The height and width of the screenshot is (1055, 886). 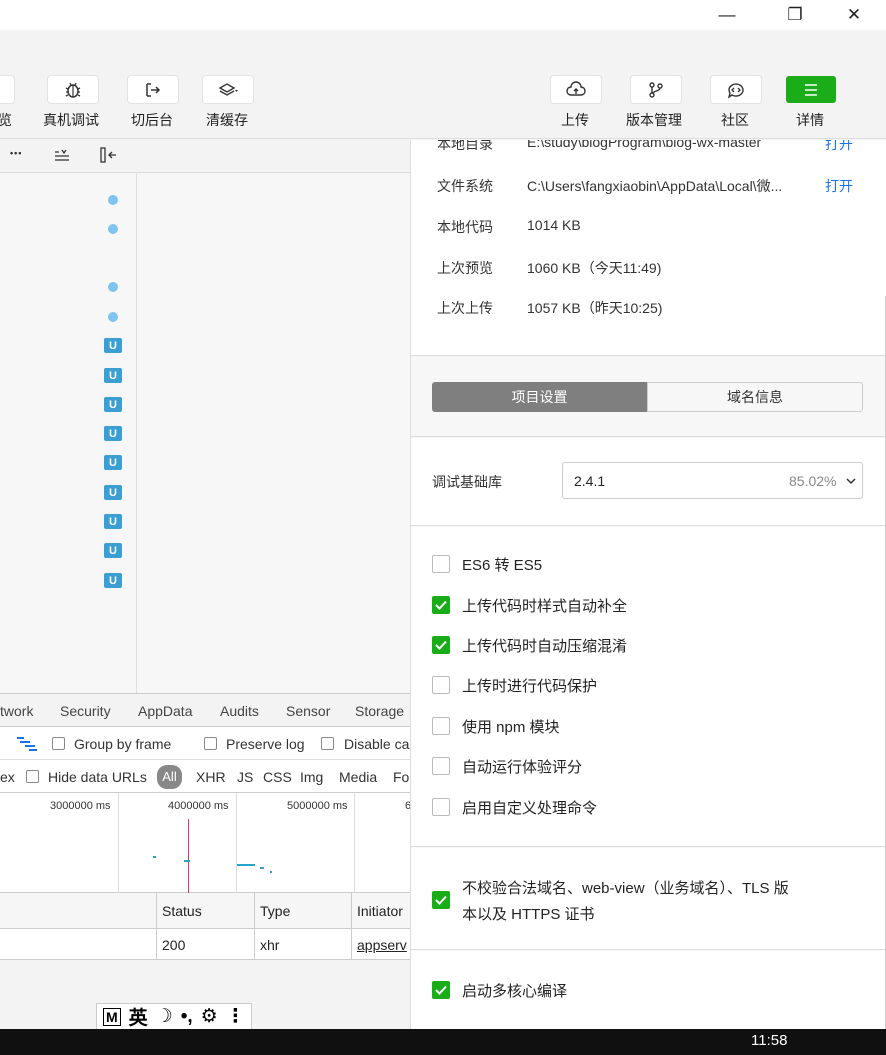 I want to click on style-autocomplete-label: 上传代码时样式自动补全, so click(x=545, y=606).